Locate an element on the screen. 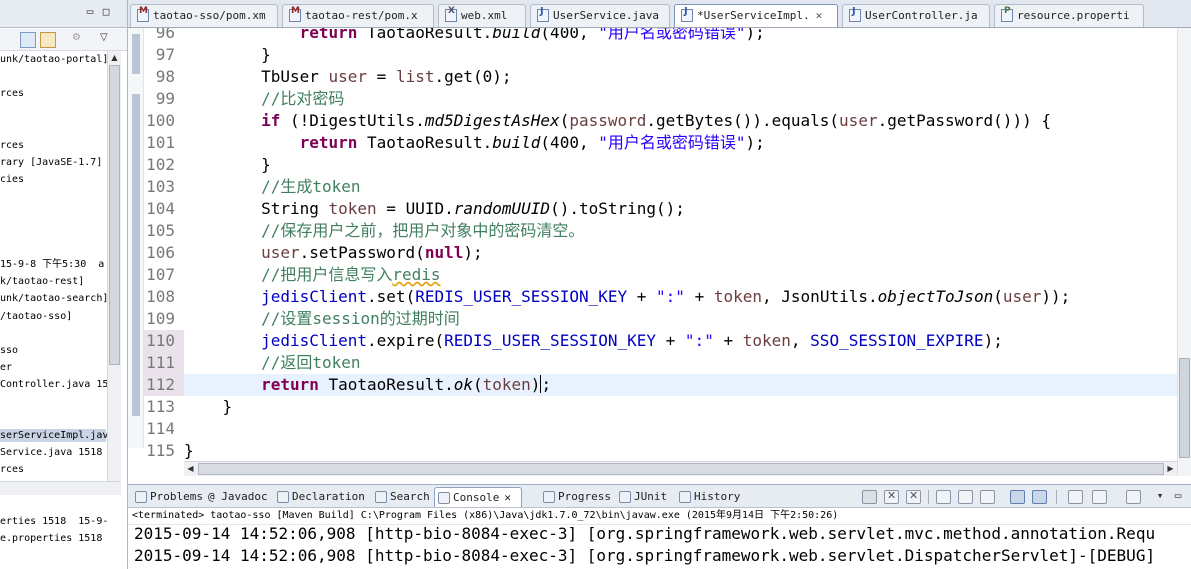  display-selected-console-icon is located at coordinates (1099, 497).